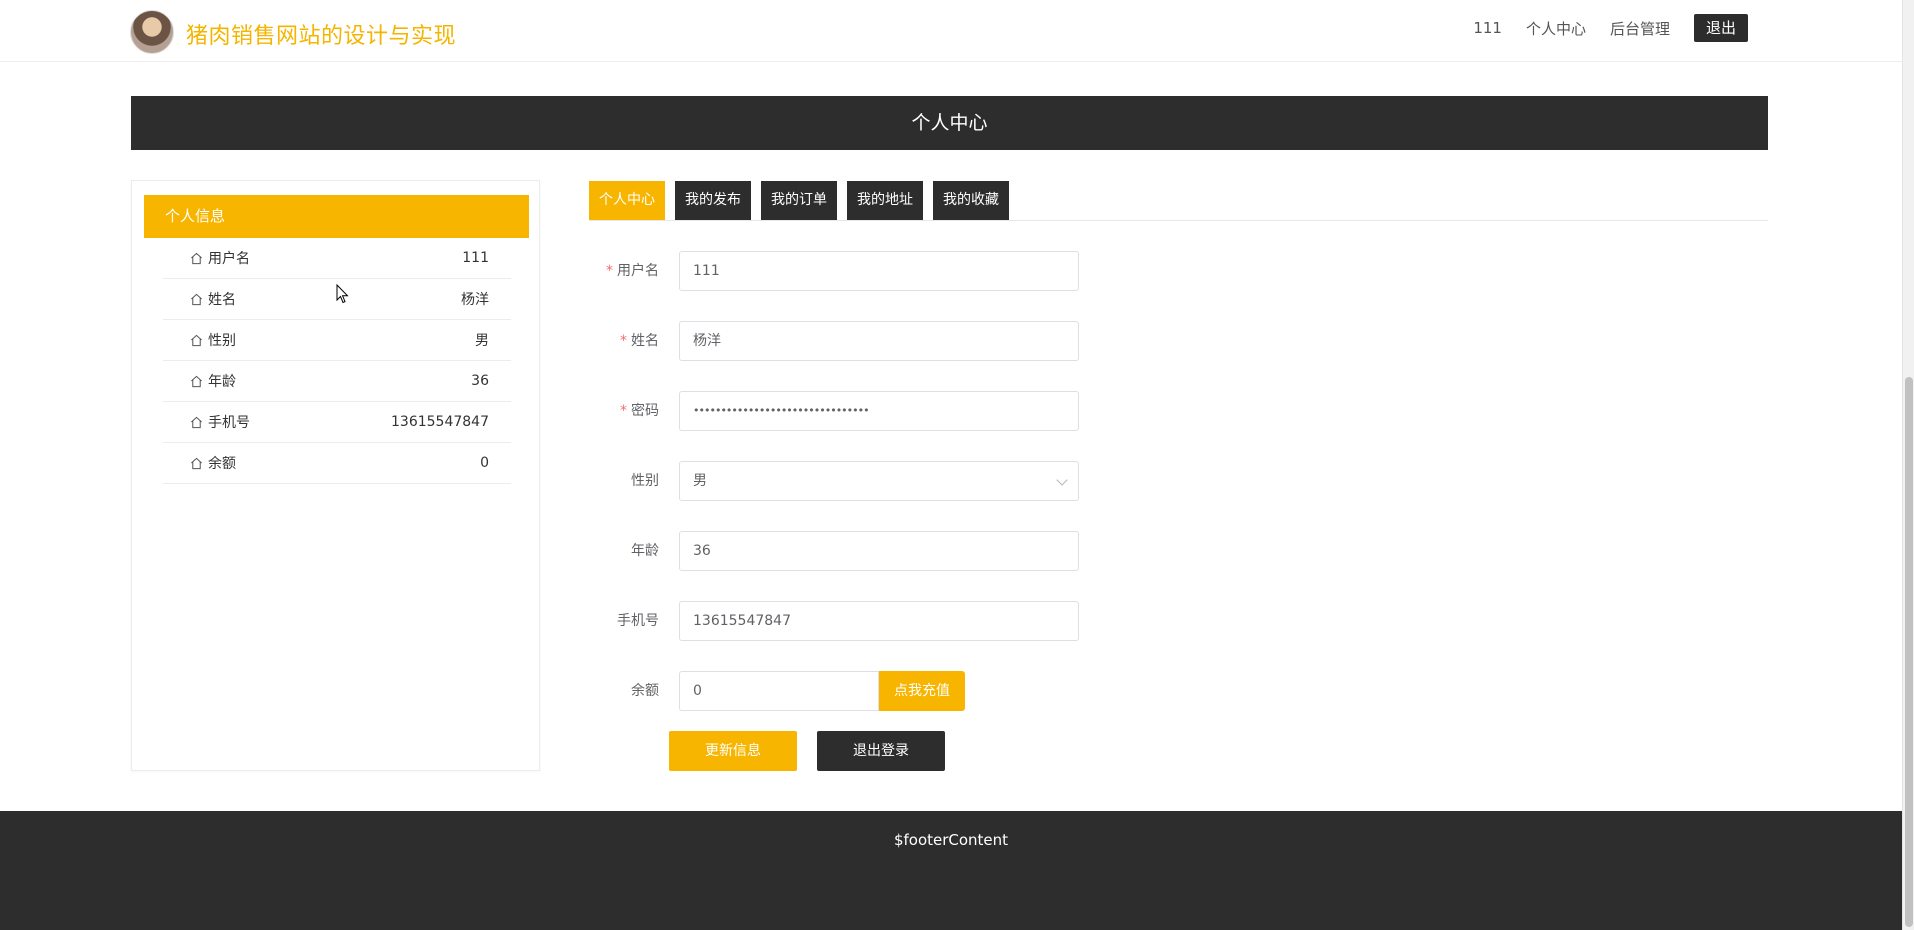 The width and height of the screenshot is (1914, 930). I want to click on form-row-age: 年龄 36, so click(834, 551).